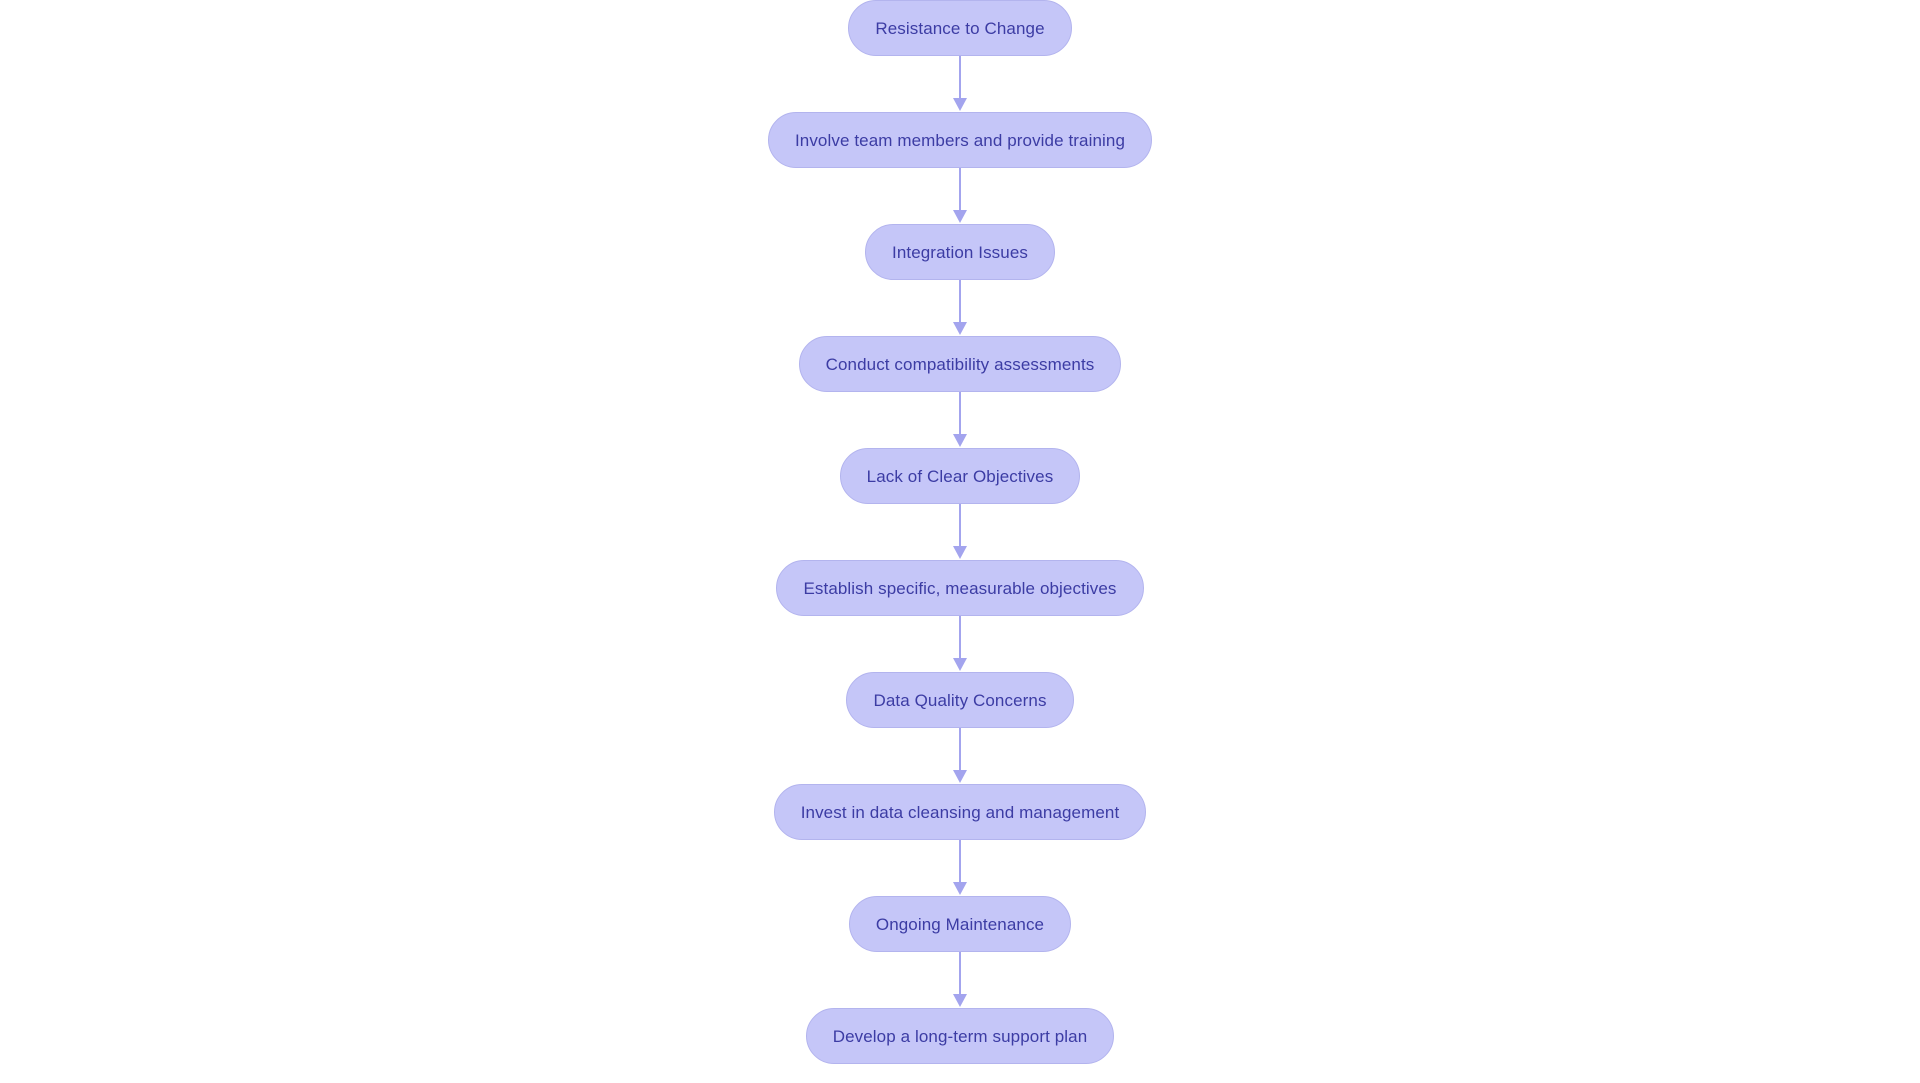  I want to click on flowchart-node-conduct-compatibility-assessments: Conduct compatibility assessments, so click(960, 364).